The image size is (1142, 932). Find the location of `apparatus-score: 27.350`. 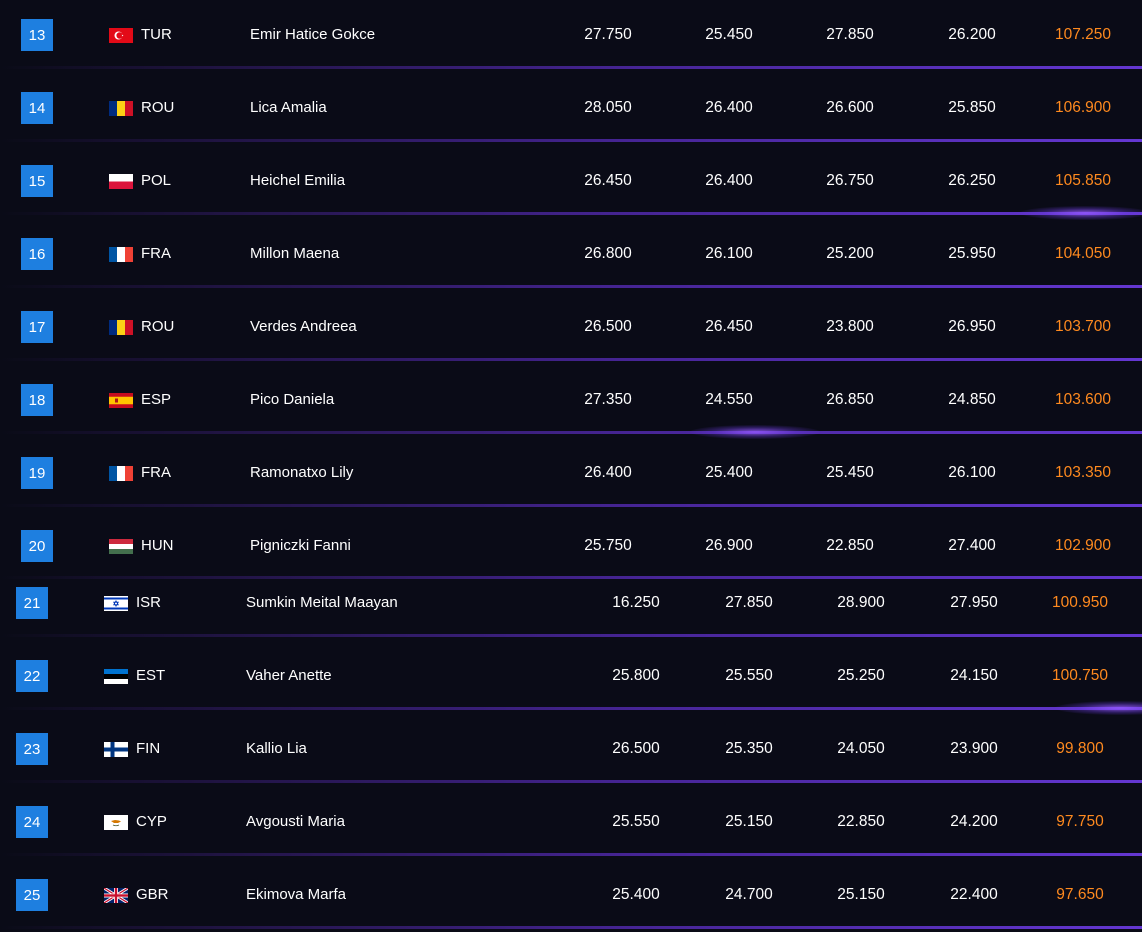

apparatus-score: 27.350 is located at coordinates (608, 399).